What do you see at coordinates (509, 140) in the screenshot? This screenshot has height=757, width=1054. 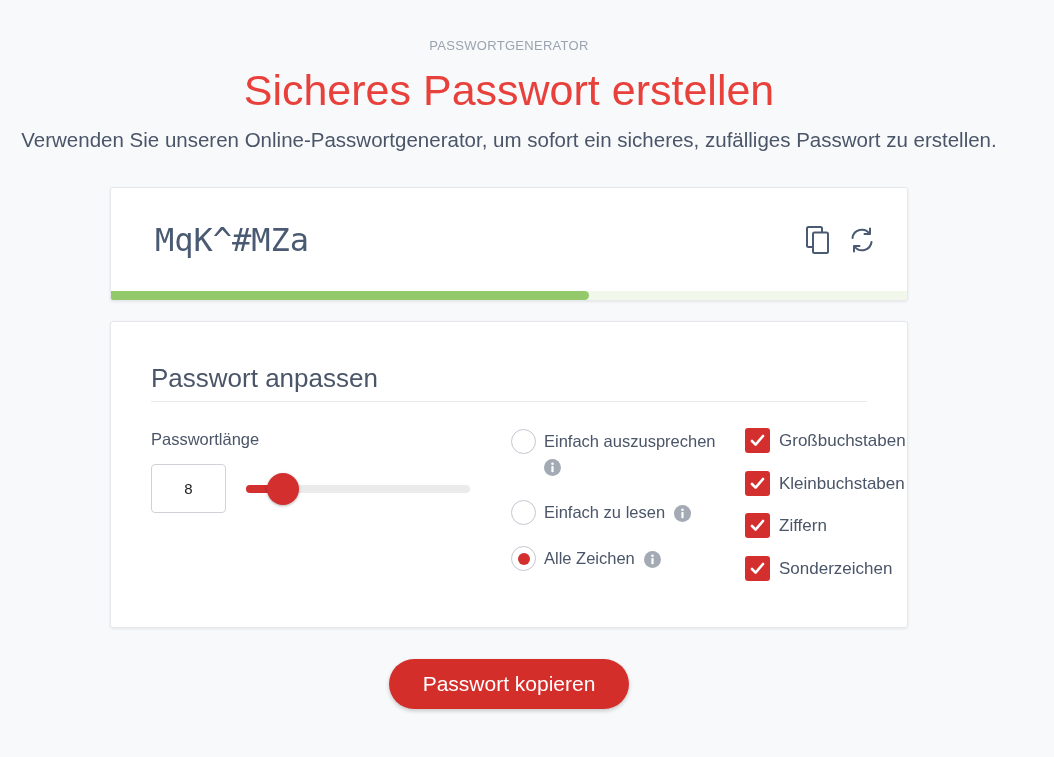 I see `page-subtitle: Verwenden Sie unseren Online-Passwortgenerator, um sofort ein sicheres, zufälliges Passwort zu erstellen.` at bounding box center [509, 140].